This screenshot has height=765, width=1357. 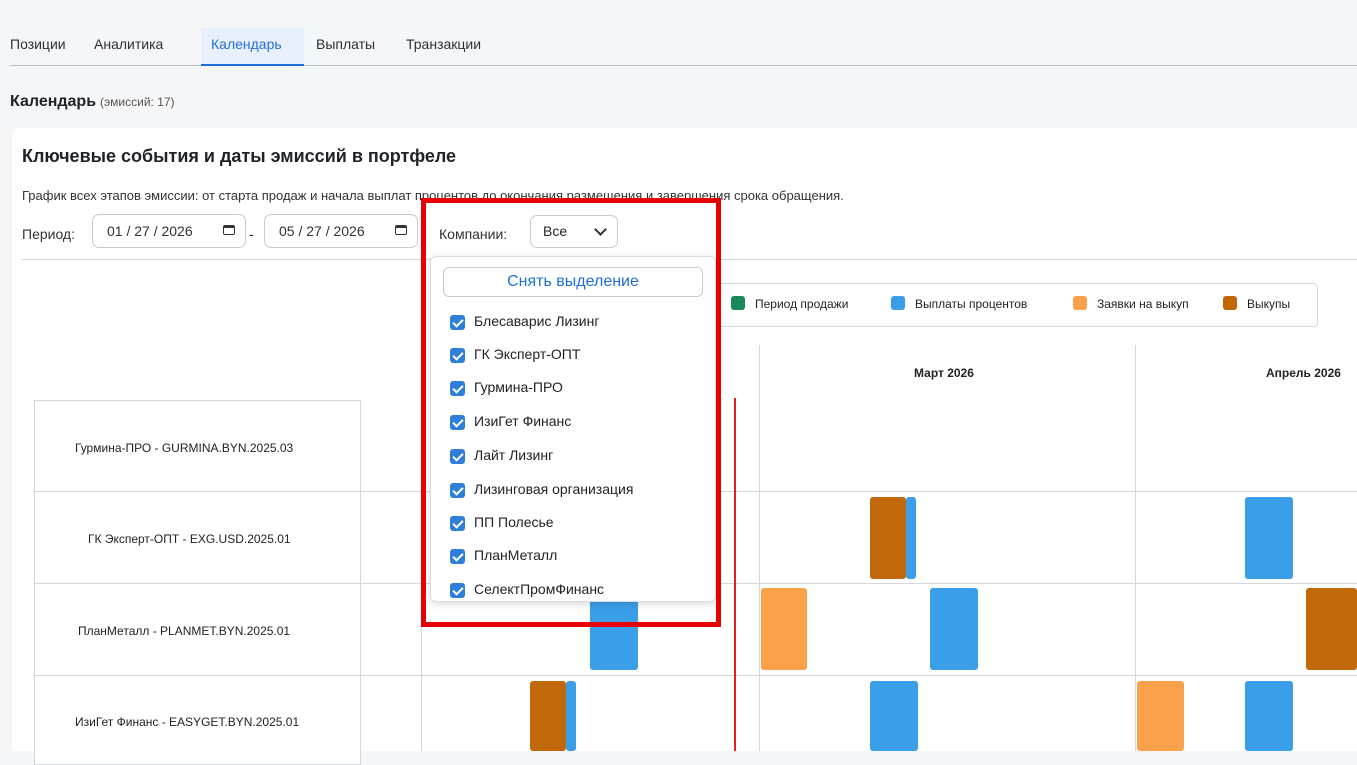 What do you see at coordinates (600, 229) in the screenshot?
I see `chevron-down-icon` at bounding box center [600, 229].